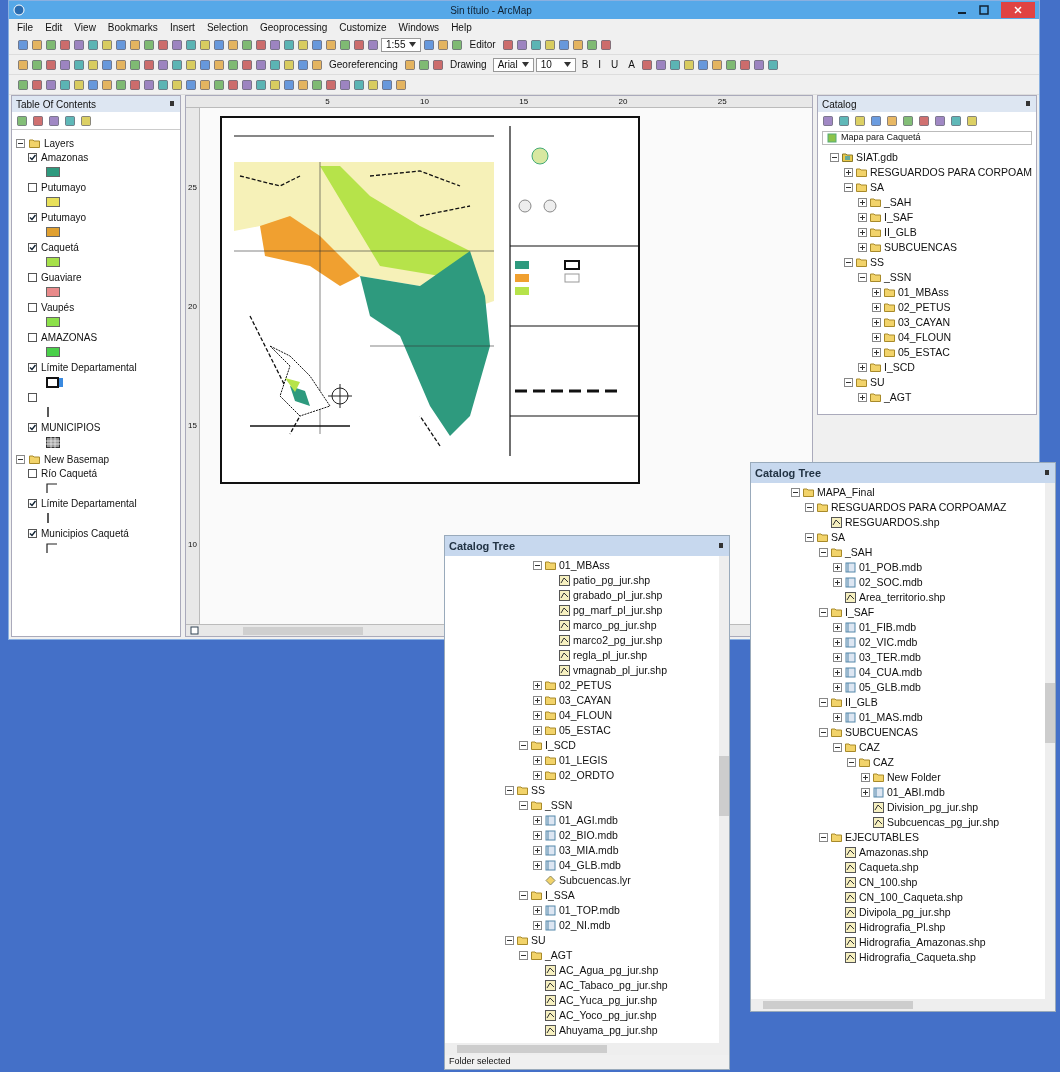 The height and width of the screenshot is (1072, 1060). What do you see at coordinates (927, 138) in the screenshot?
I see `location-field: Mapa para Caquetá` at bounding box center [927, 138].